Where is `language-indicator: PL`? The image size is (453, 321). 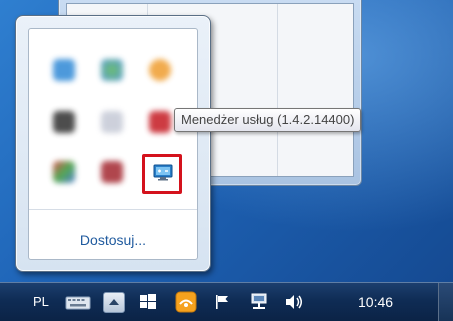
language-indicator: PL is located at coordinates (41, 301).